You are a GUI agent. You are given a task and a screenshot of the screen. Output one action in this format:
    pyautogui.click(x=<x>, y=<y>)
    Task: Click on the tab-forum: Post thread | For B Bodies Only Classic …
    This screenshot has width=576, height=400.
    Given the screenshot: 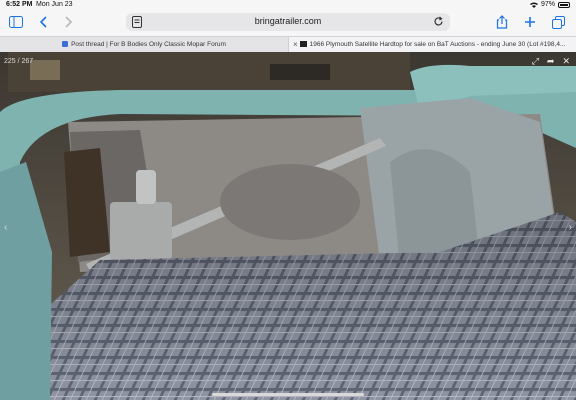 What is the action you would take?
    pyautogui.click(x=144, y=44)
    